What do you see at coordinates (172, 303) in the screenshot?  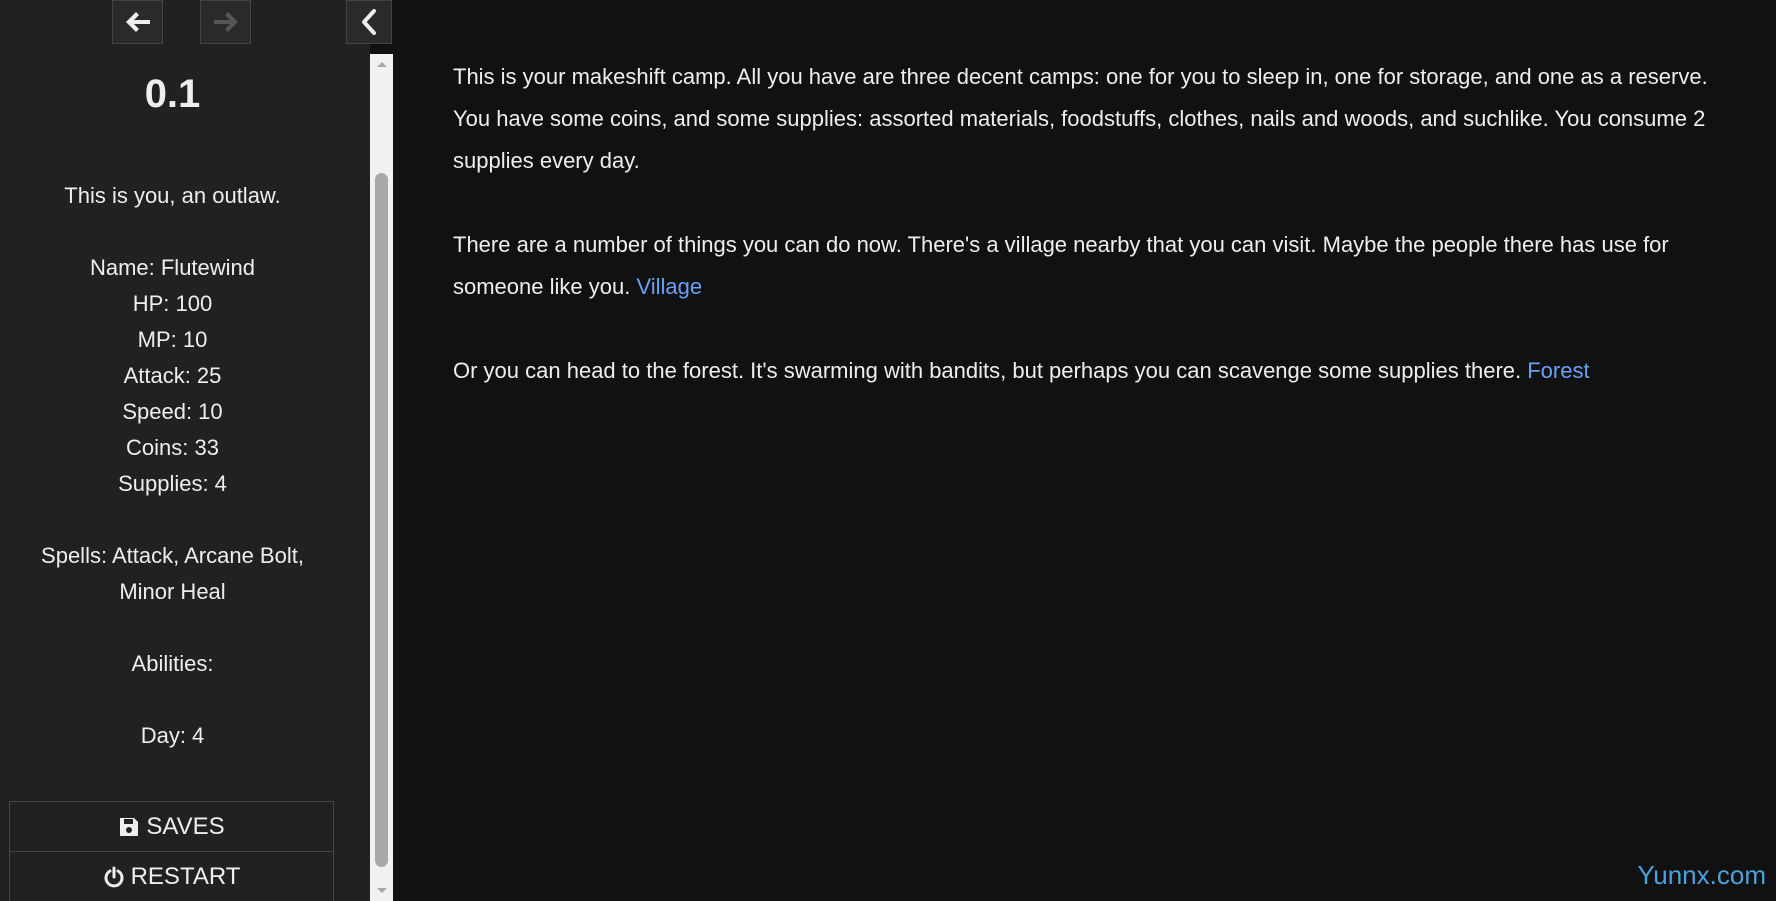 I see `stat-hp: HP: 100` at bounding box center [172, 303].